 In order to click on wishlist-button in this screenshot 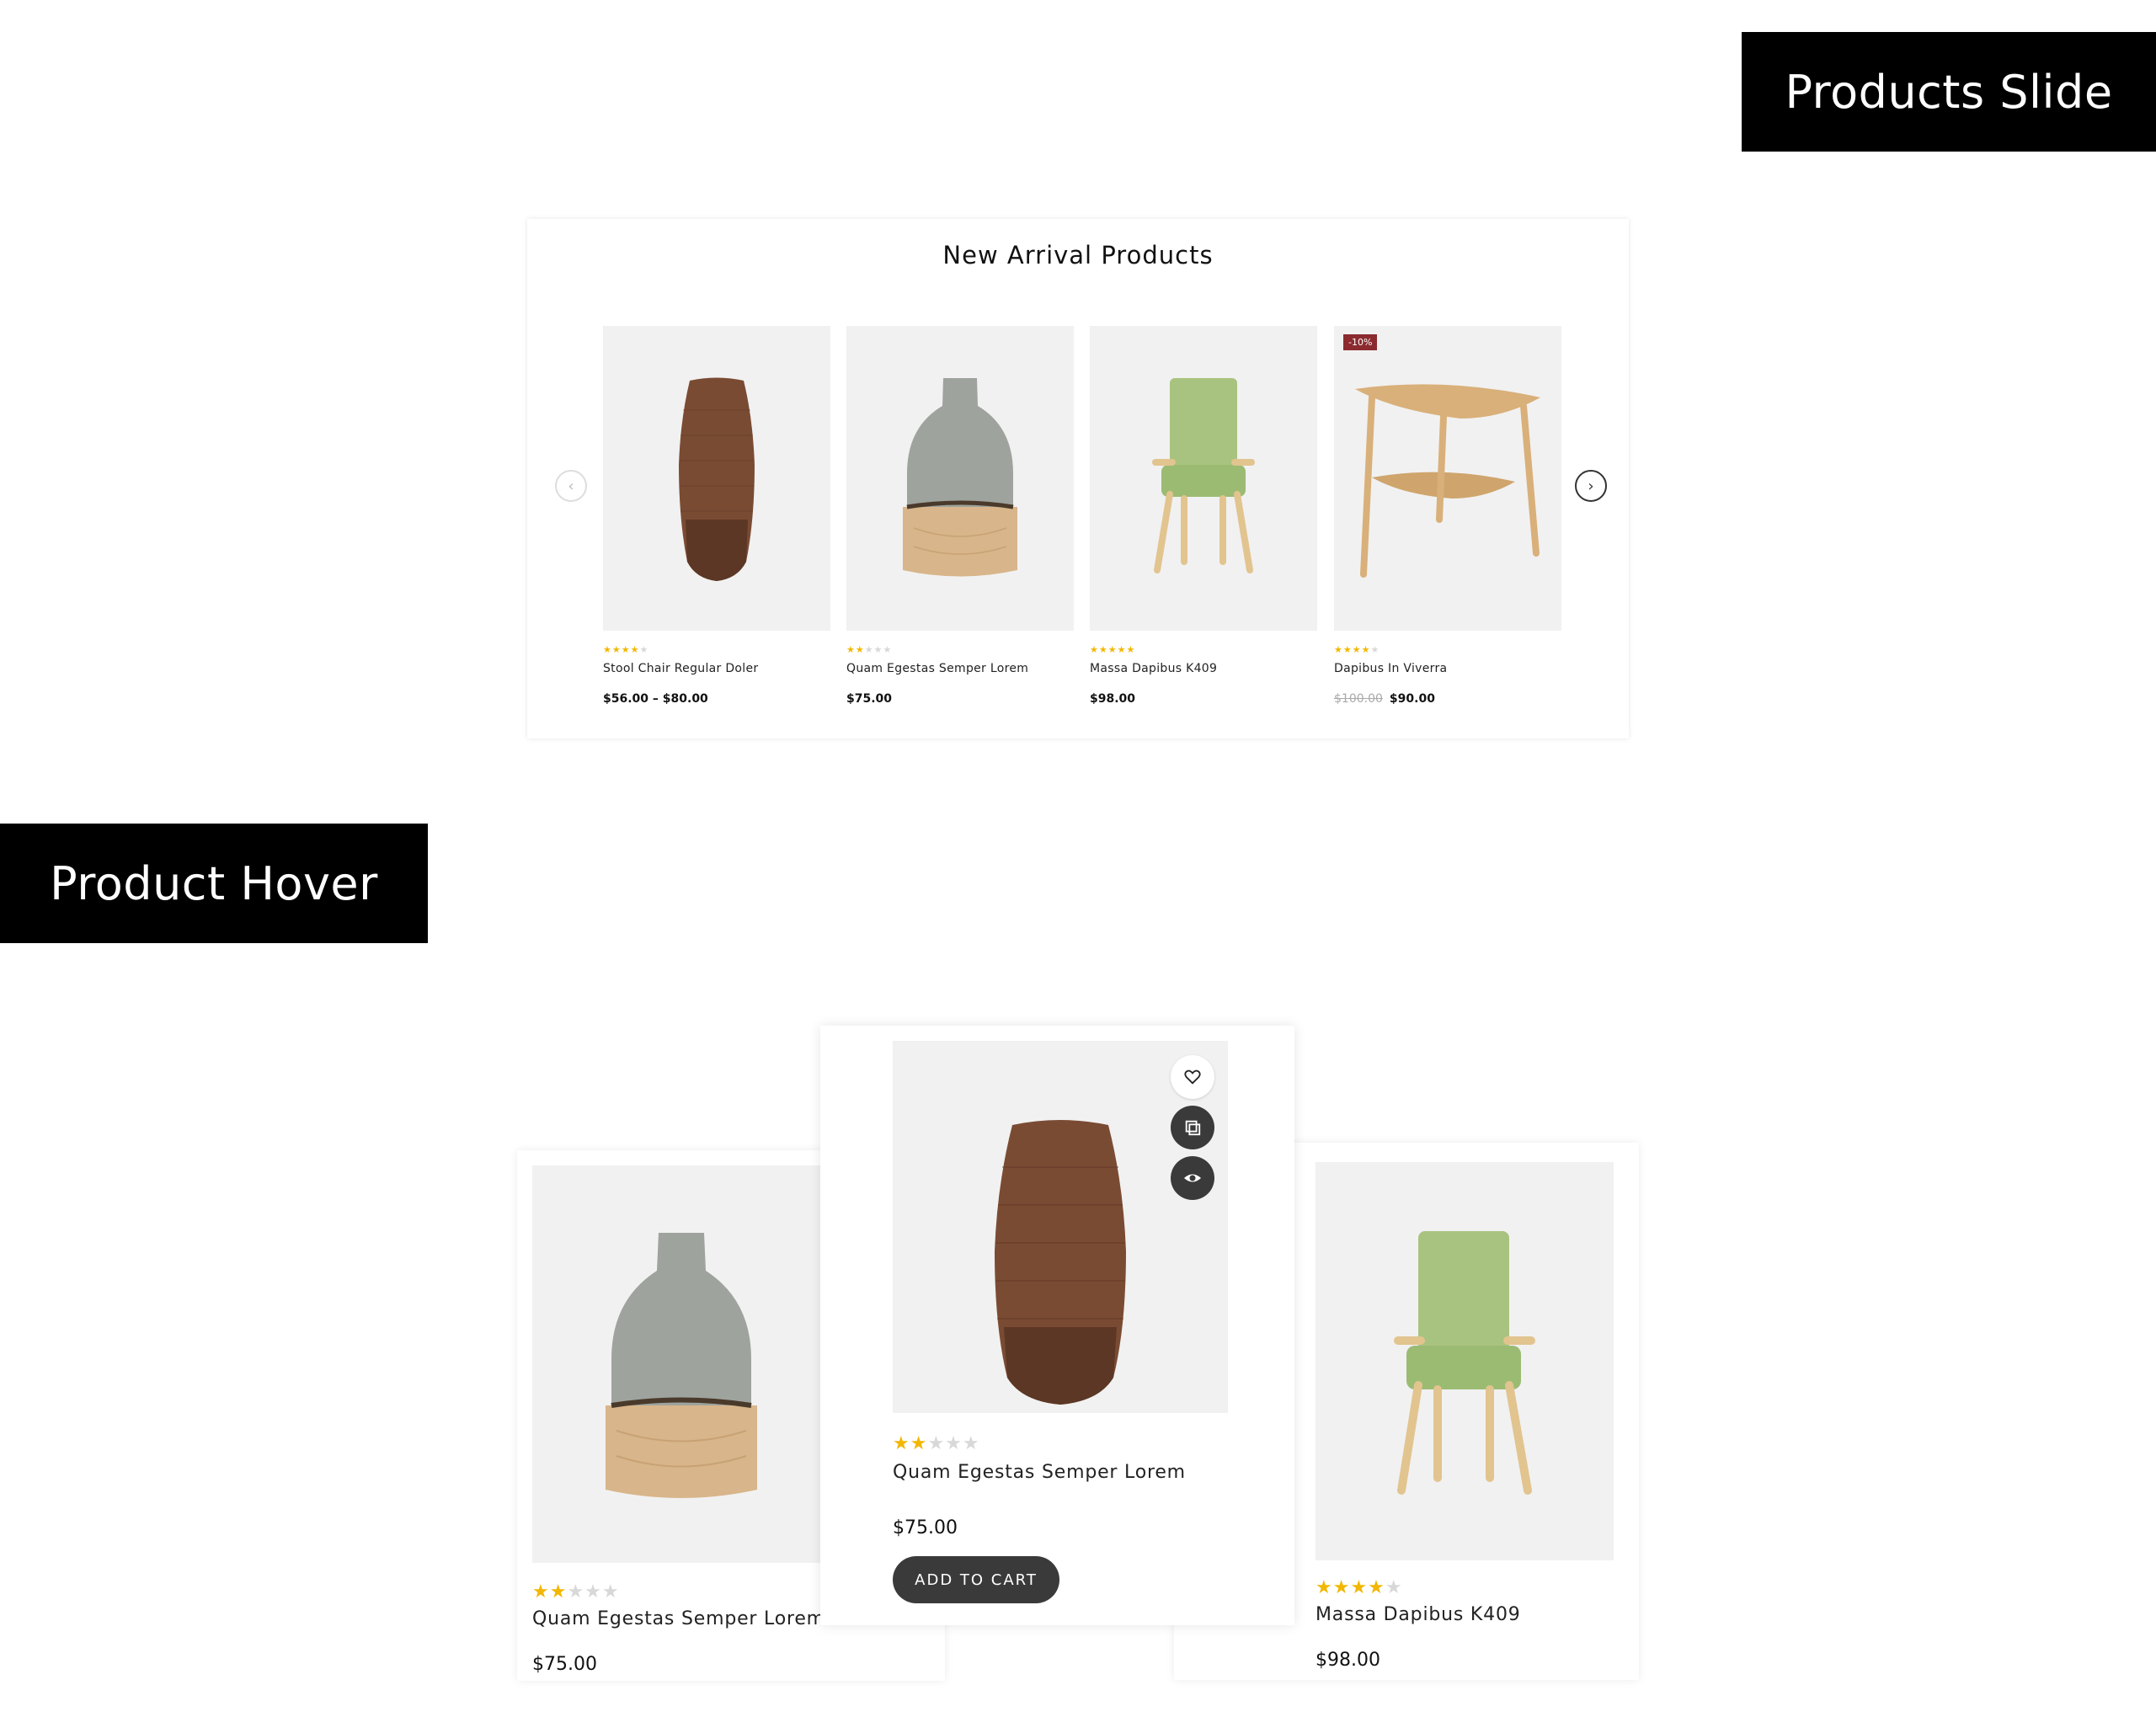, I will do `click(1192, 1077)`.